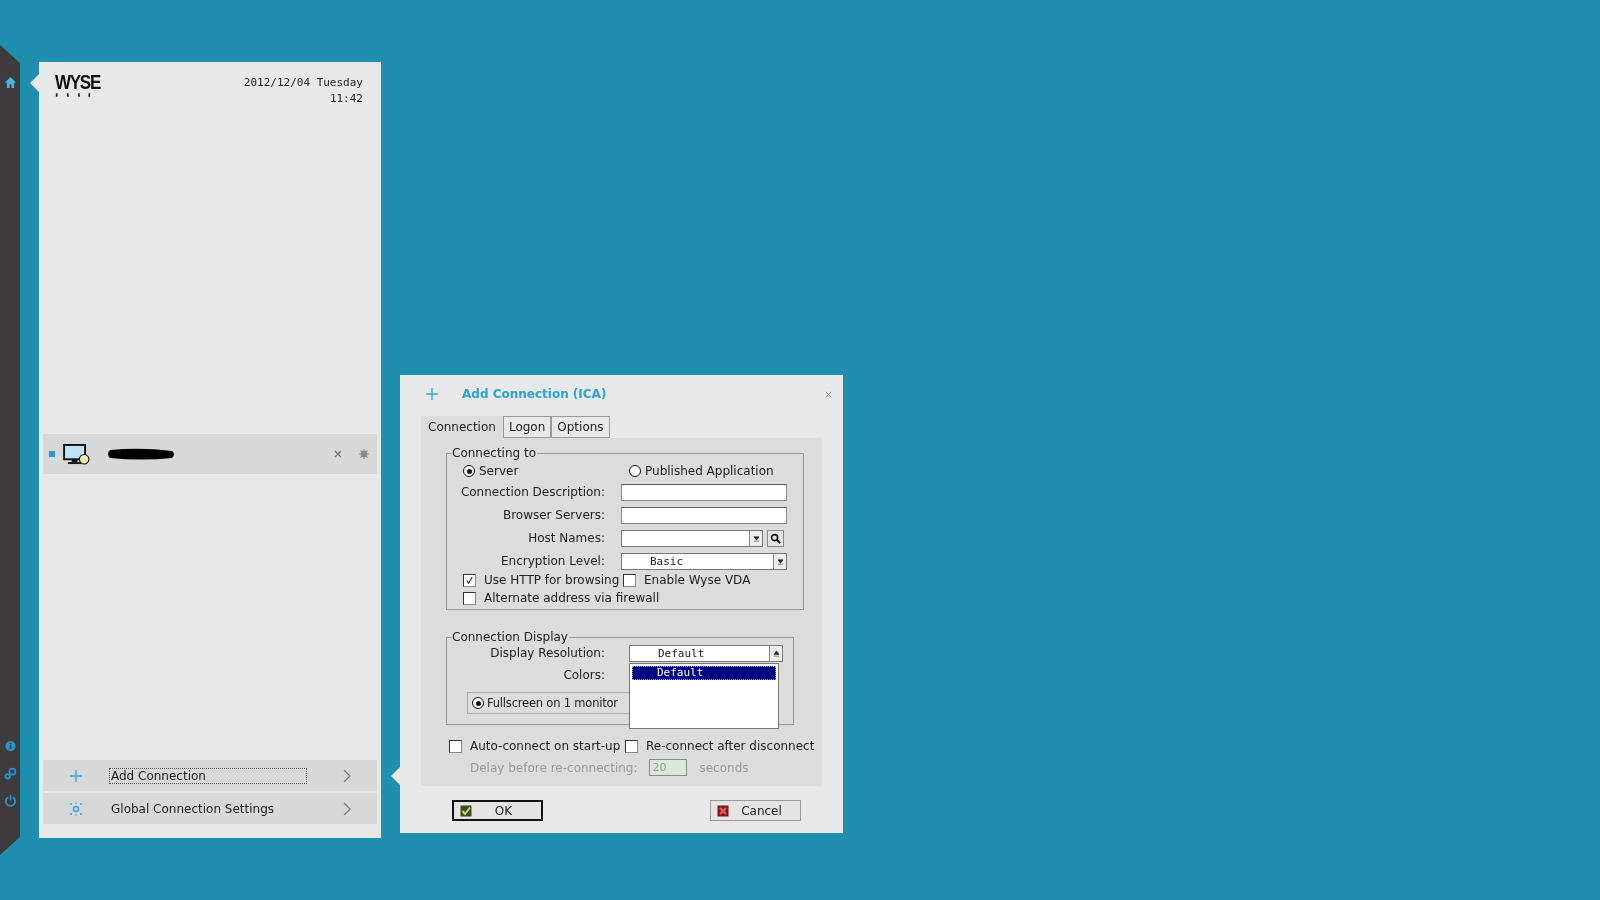  Describe the element at coordinates (193, 808) in the screenshot. I see `action-label: Global Connection Settings` at that location.